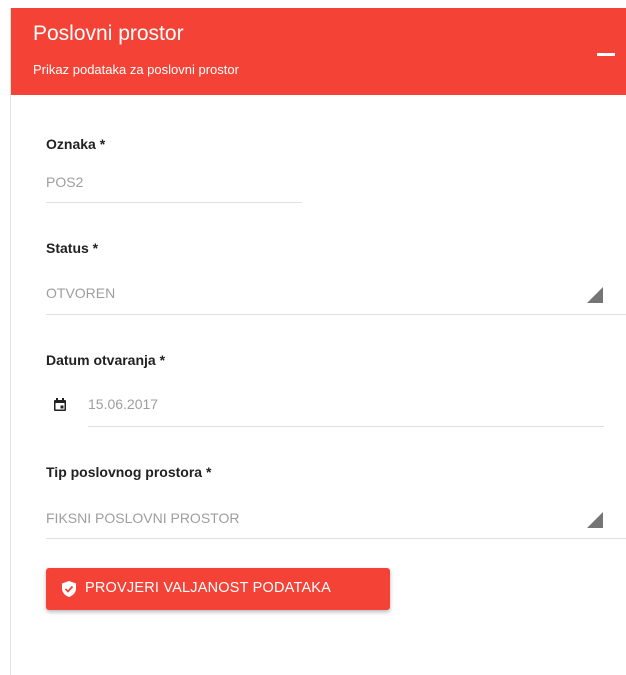 This screenshot has height=675, width=626. Describe the element at coordinates (108, 33) in the screenshot. I see `panel-title: Poslovni prostor` at that location.